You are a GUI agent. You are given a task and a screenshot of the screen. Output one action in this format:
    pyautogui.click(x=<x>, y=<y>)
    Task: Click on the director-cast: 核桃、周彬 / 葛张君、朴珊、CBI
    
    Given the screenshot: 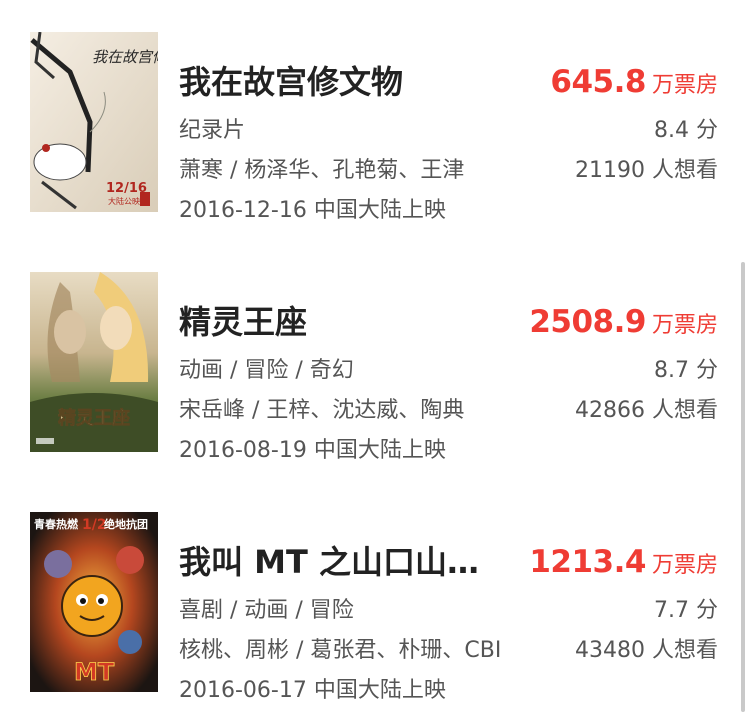 What is the action you would take?
    pyautogui.click(x=340, y=650)
    